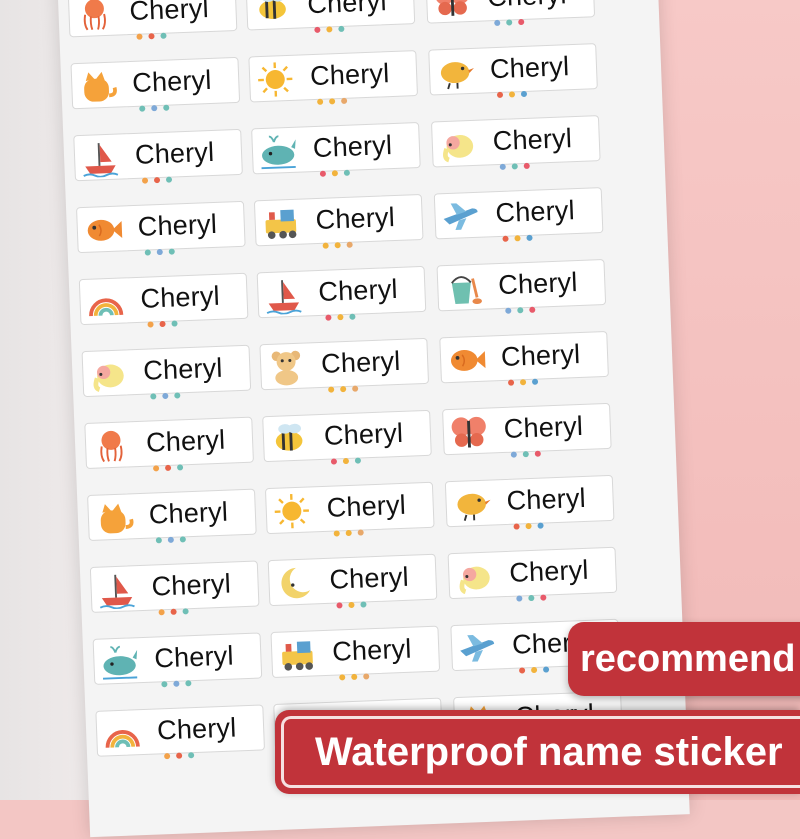  I want to click on waterproof-banner: Waterproof name sticker, so click(537, 752).